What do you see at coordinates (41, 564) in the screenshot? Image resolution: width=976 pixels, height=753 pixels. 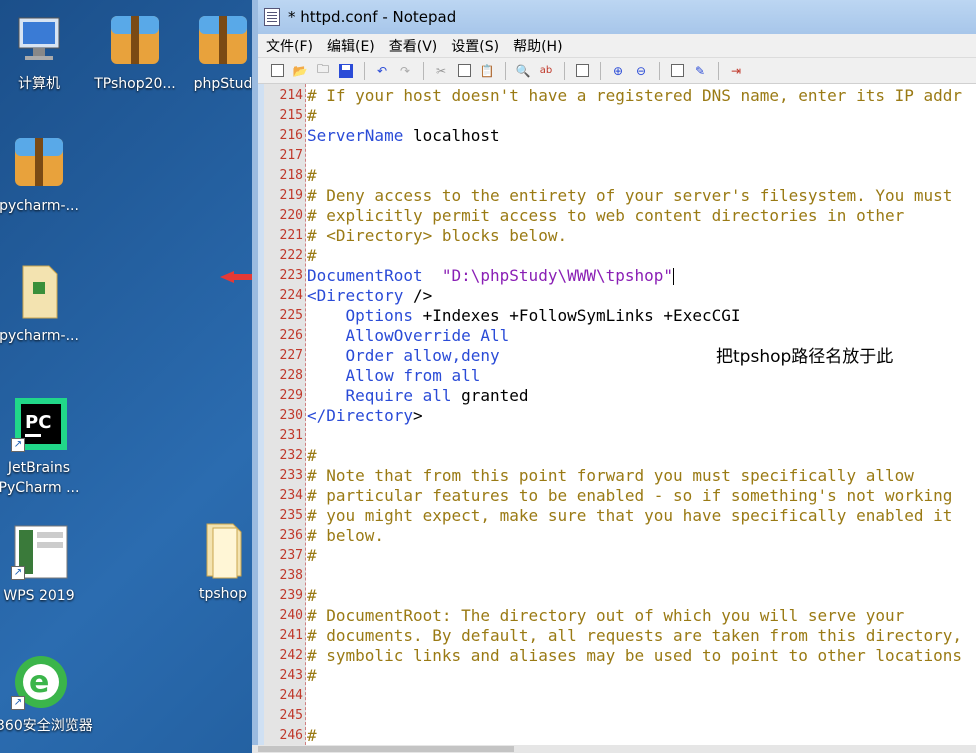 I see `desktop-icon-wps: ↗ WPS 2019` at bounding box center [41, 564].